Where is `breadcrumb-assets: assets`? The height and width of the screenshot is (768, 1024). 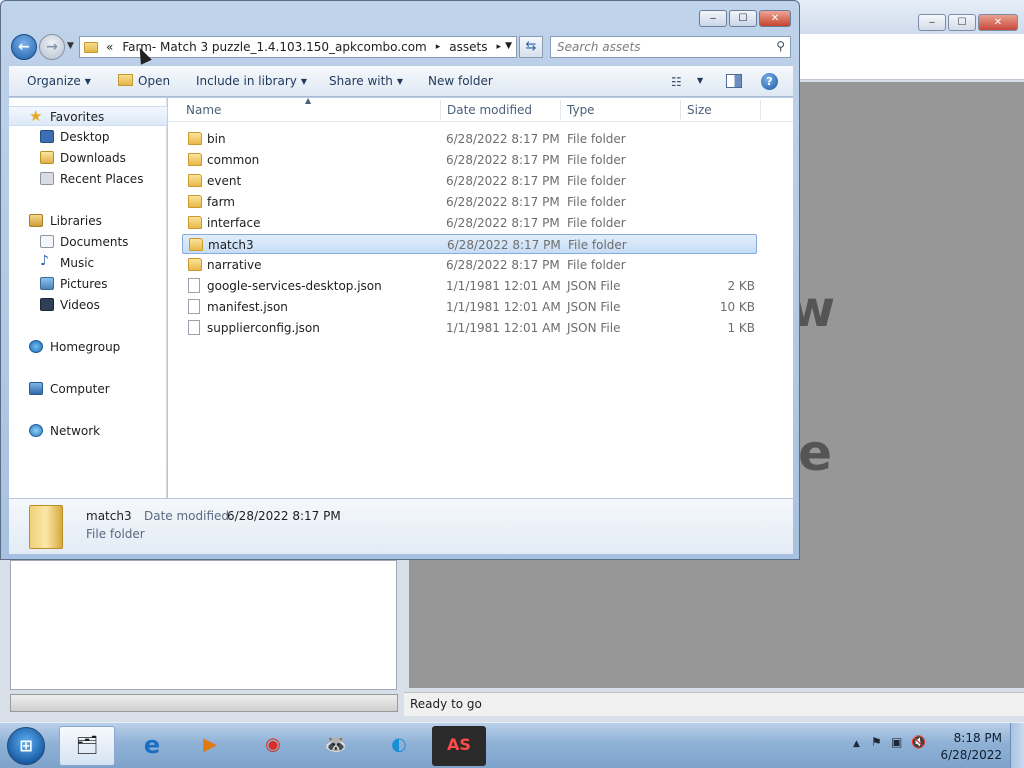
breadcrumb-assets: assets is located at coordinates (468, 47).